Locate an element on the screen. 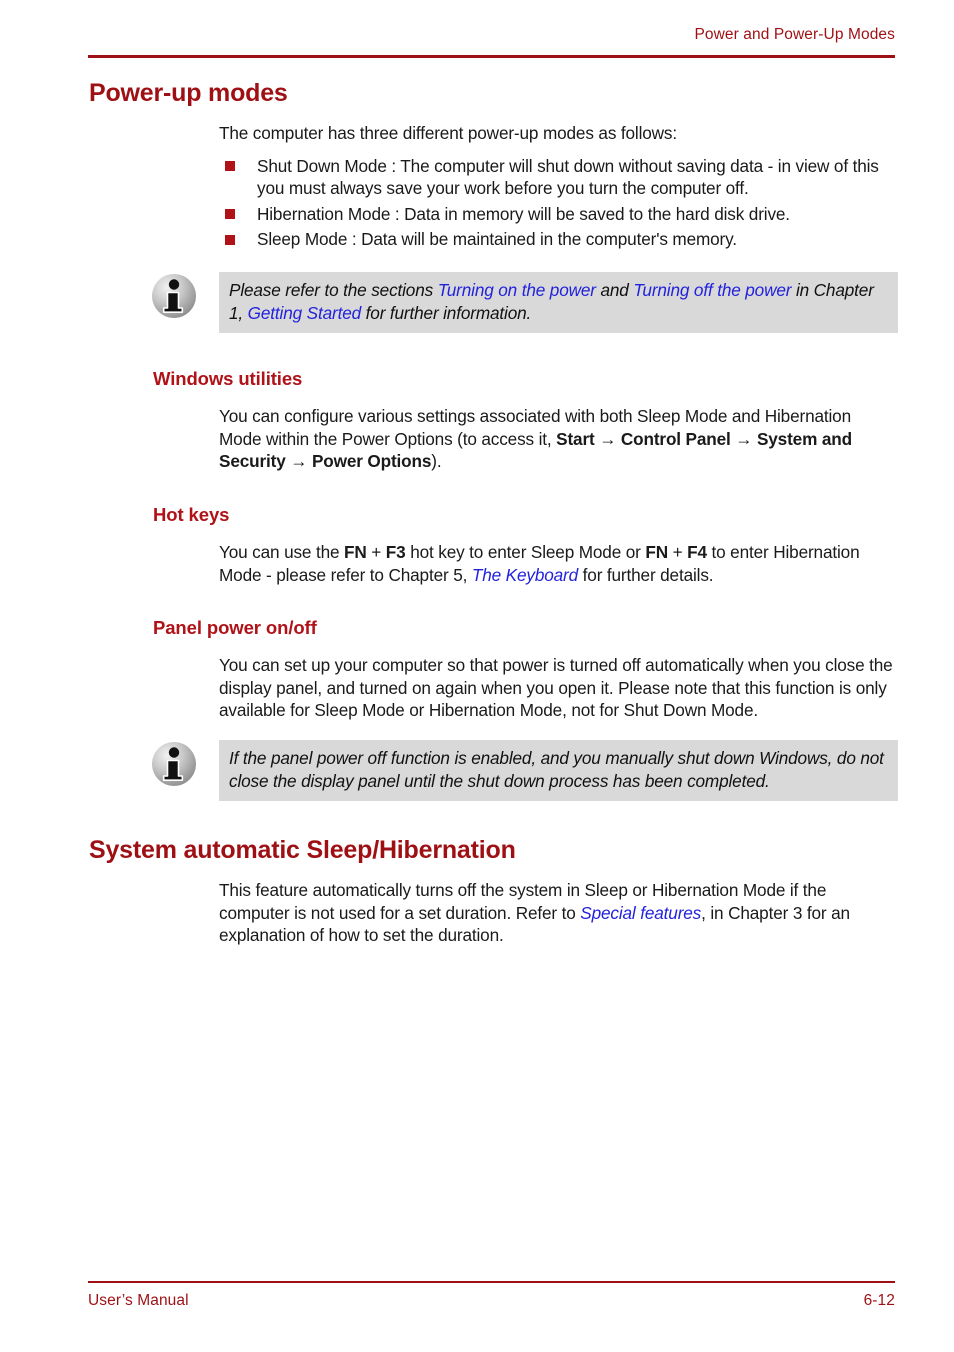  link-special-features: Special features is located at coordinates (640, 913).